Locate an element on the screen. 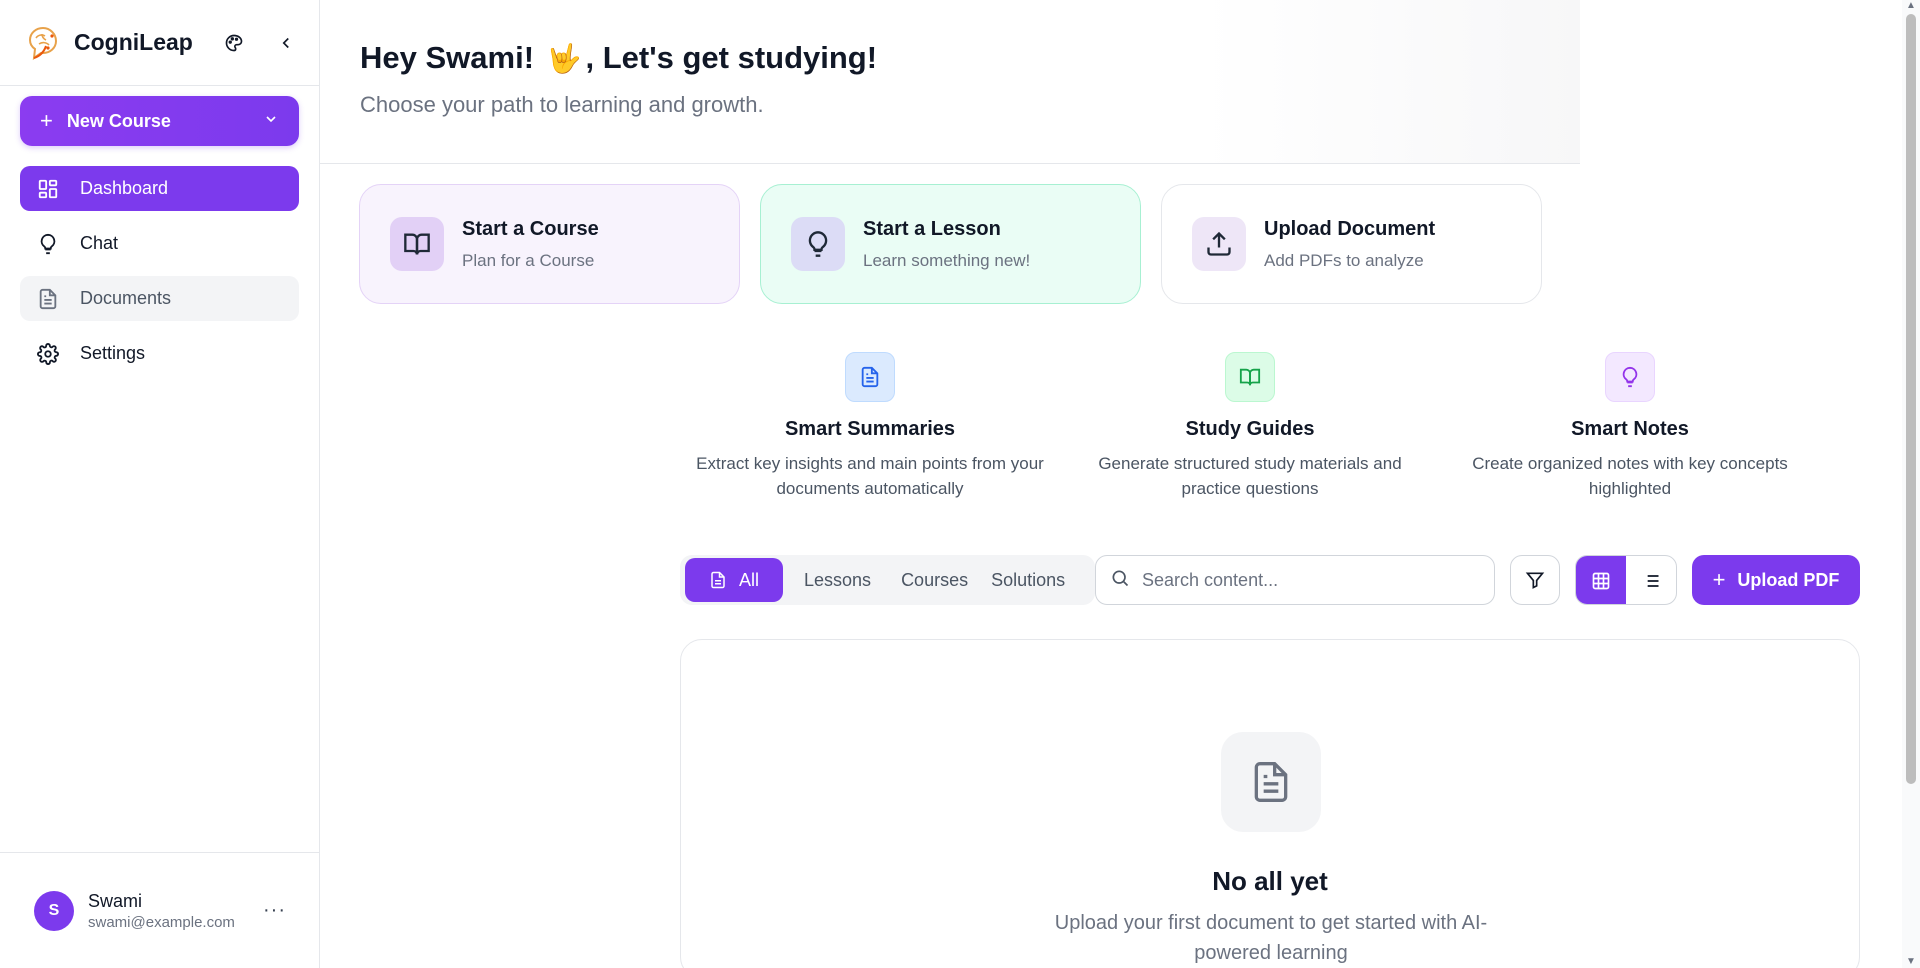  feature-title: Study Guides is located at coordinates (1250, 429).